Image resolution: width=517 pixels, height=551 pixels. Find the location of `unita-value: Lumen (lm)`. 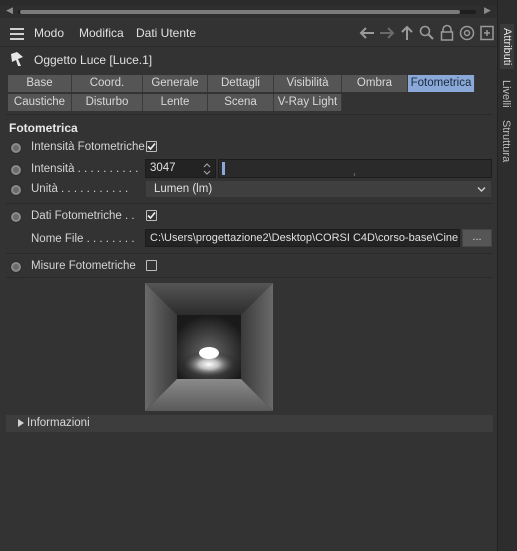

unita-value: Lumen (lm) is located at coordinates (183, 189).